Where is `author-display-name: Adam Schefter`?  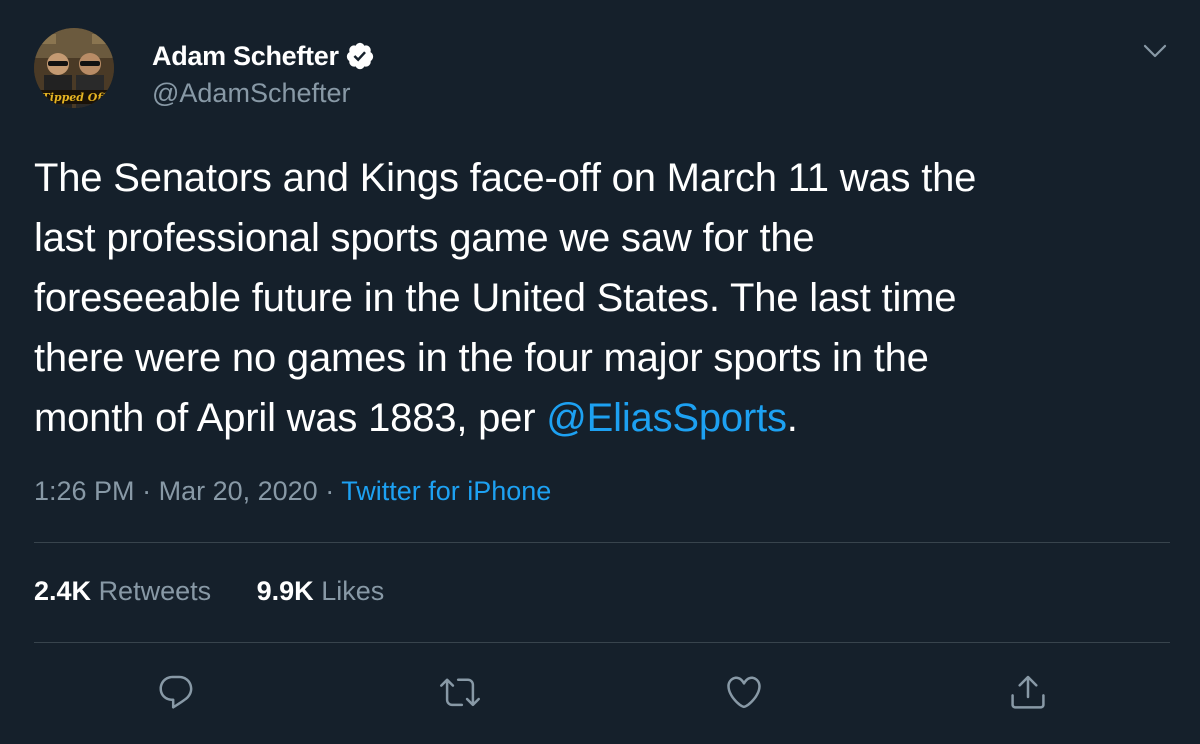
author-display-name: Adam Schefter is located at coordinates (245, 56).